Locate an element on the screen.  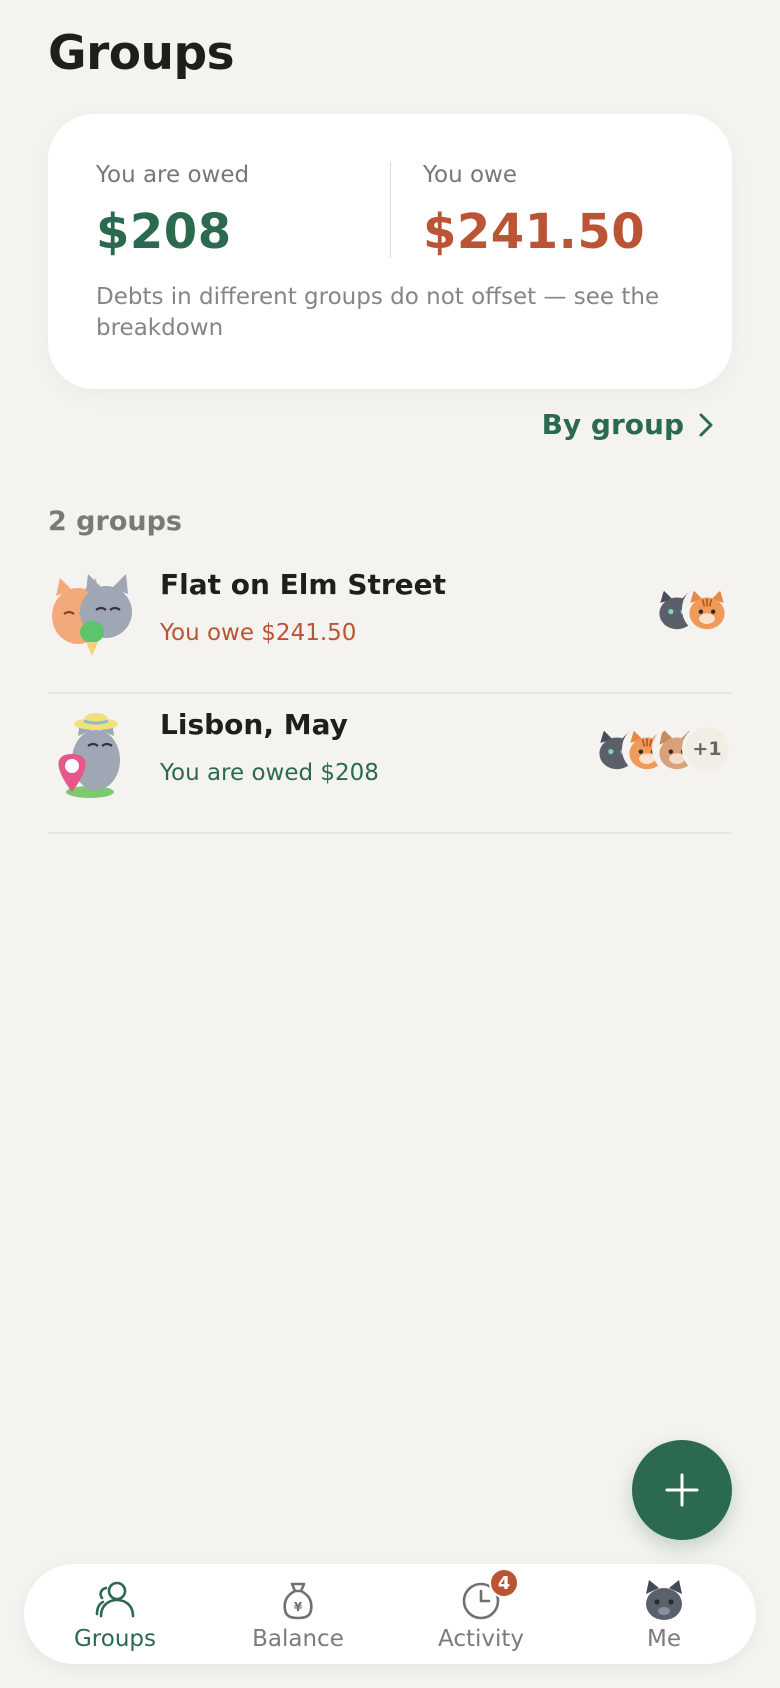
member-avatars is located at coordinates (692, 609).